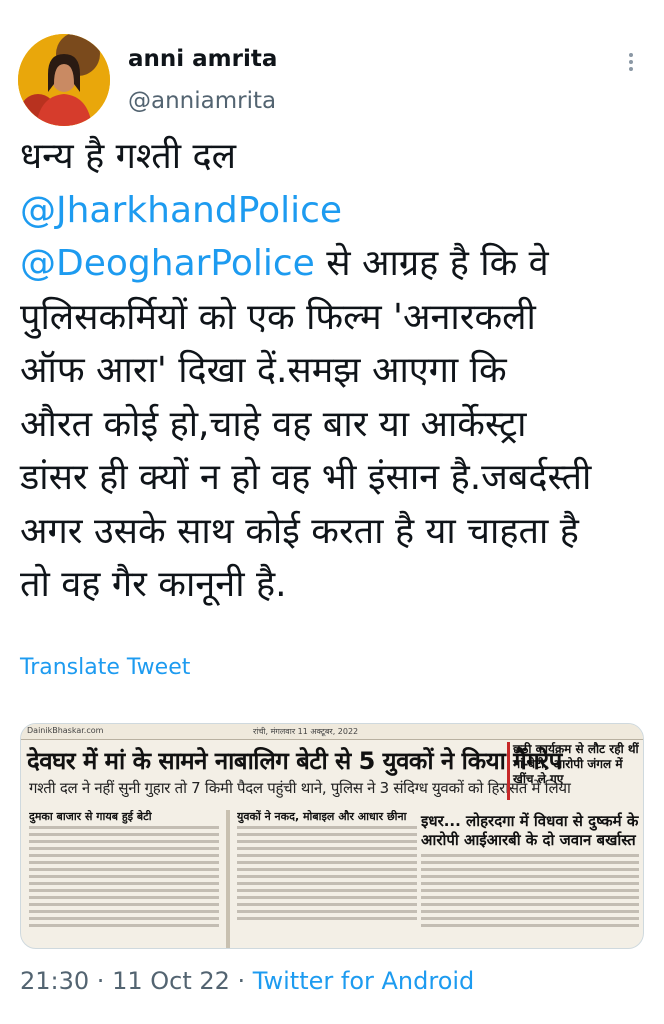 The image size is (664, 1024). I want to click on tweet-line: @DeogharPolice से आग्रह है कि वे, so click(335, 264).